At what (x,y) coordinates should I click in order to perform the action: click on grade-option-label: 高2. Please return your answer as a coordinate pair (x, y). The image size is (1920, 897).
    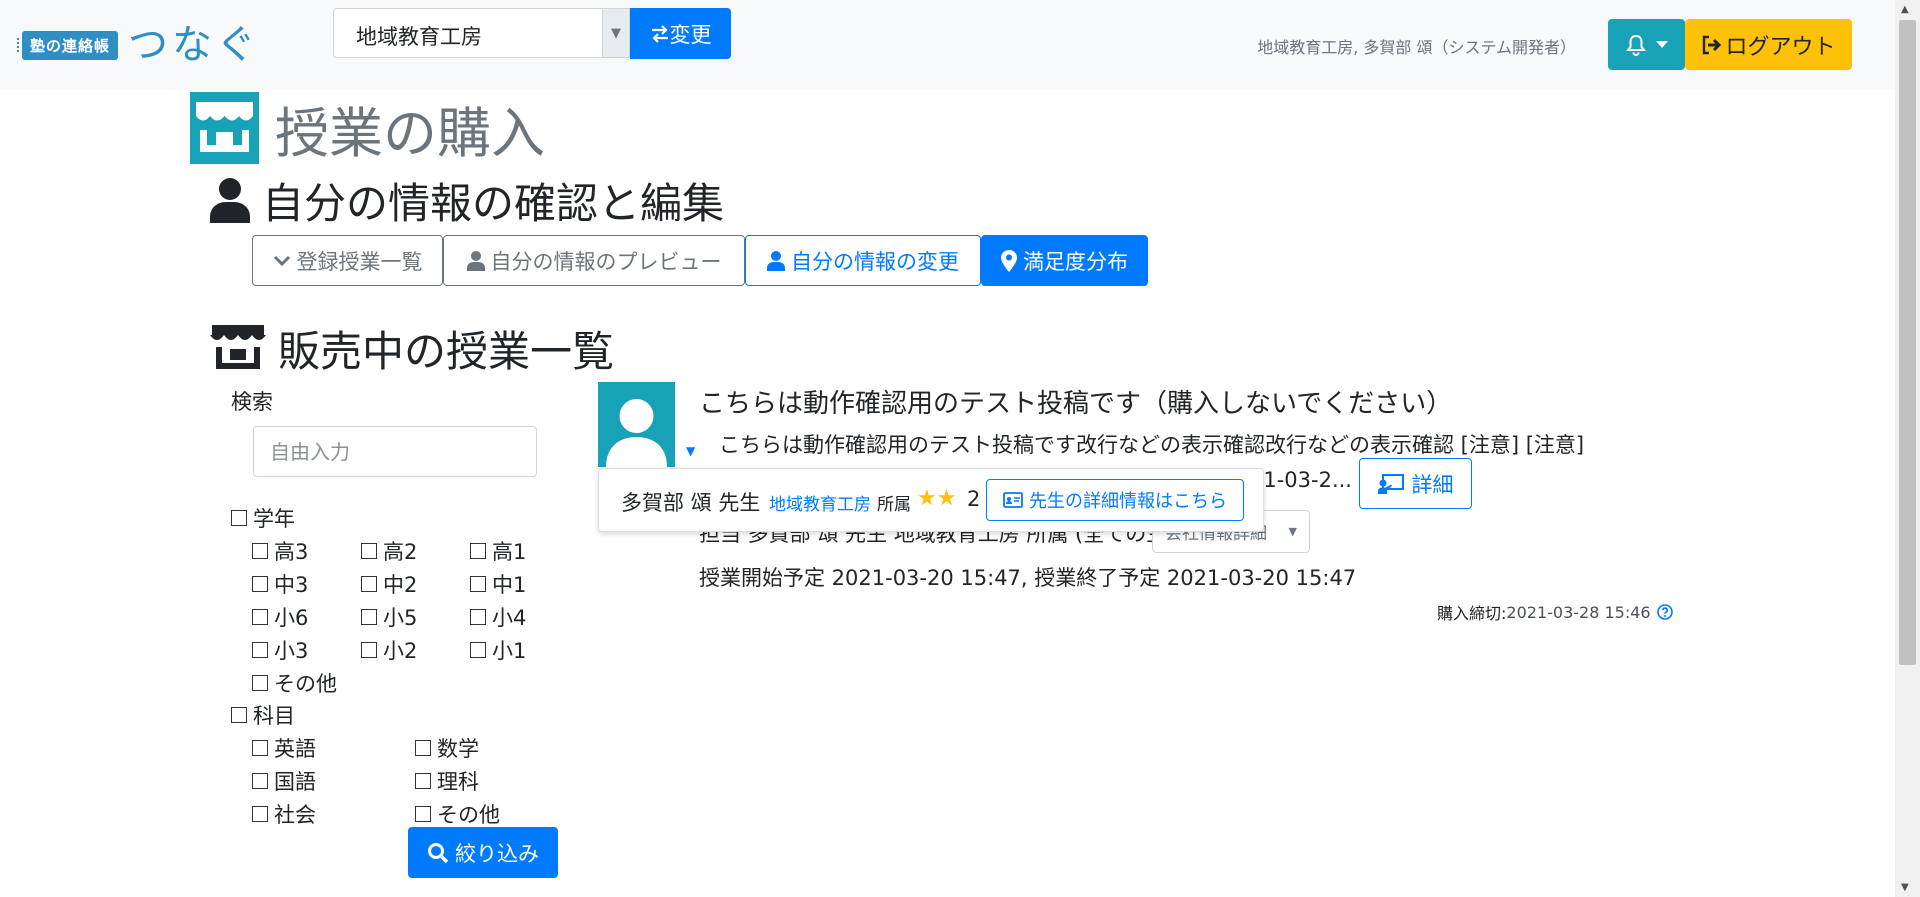
    Looking at the image, I should click on (400, 552).